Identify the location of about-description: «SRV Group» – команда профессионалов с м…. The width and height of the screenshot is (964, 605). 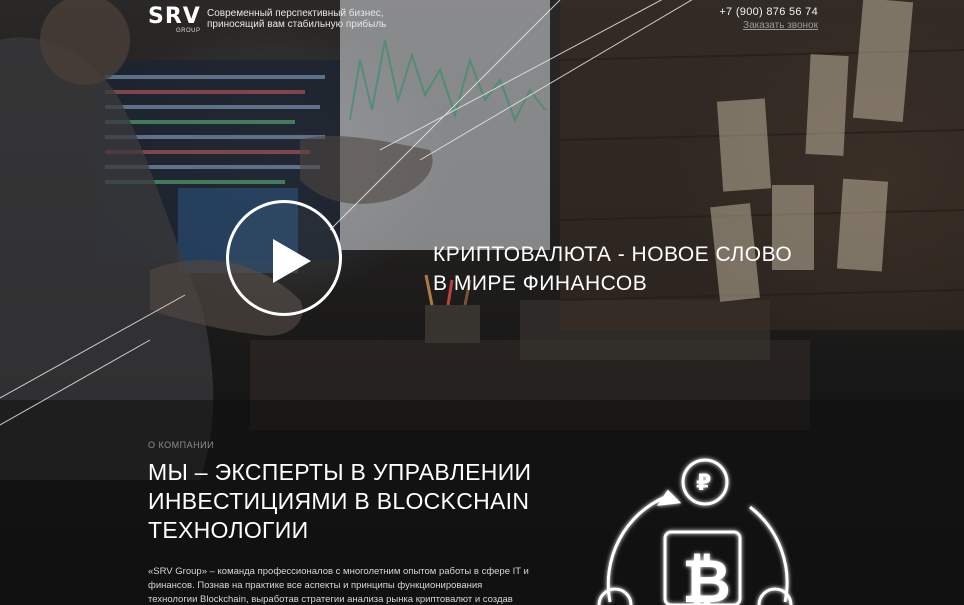
(338, 585).